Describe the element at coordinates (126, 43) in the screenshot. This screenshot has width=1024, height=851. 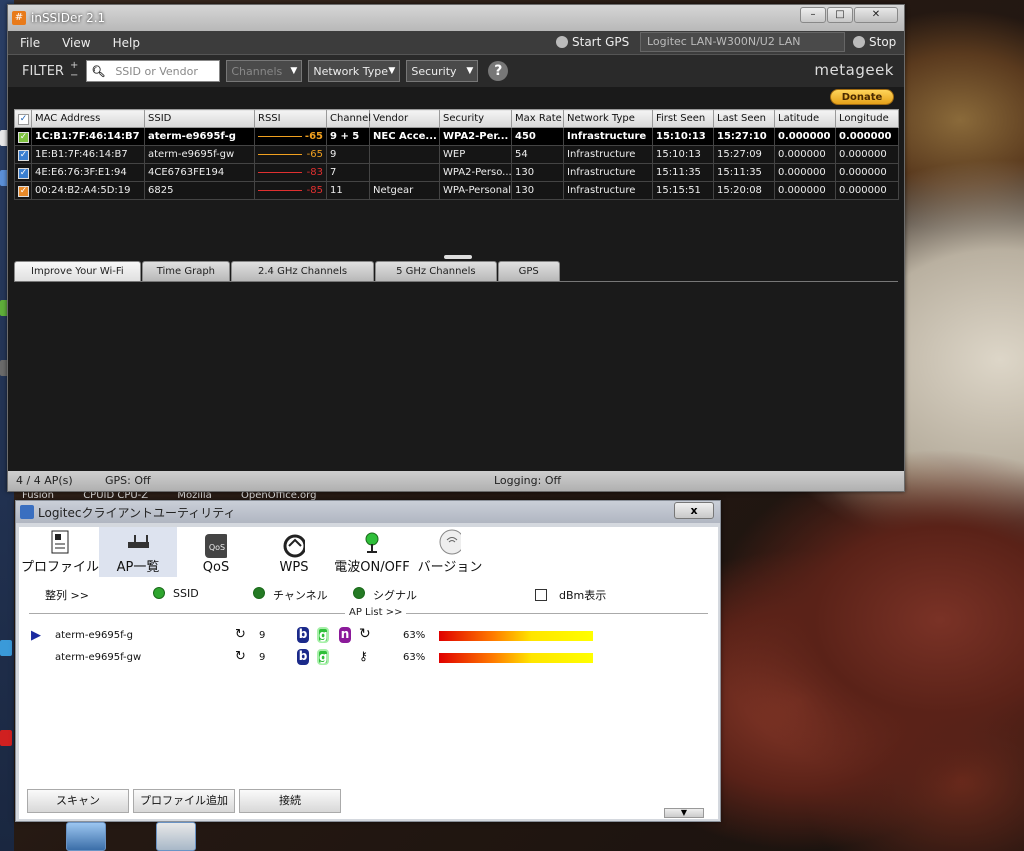
I see `menu-help: Help` at that location.